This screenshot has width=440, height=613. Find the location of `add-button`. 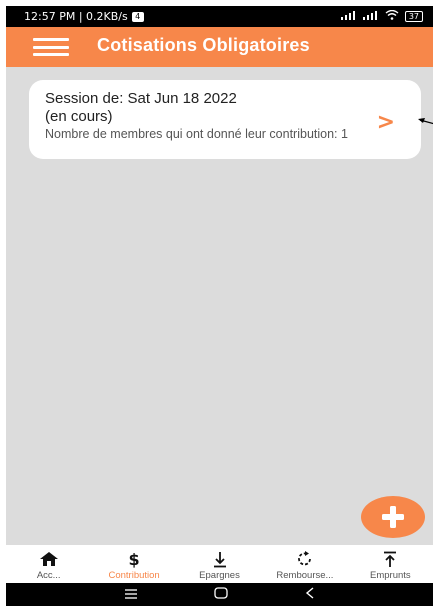

add-button is located at coordinates (393, 517).